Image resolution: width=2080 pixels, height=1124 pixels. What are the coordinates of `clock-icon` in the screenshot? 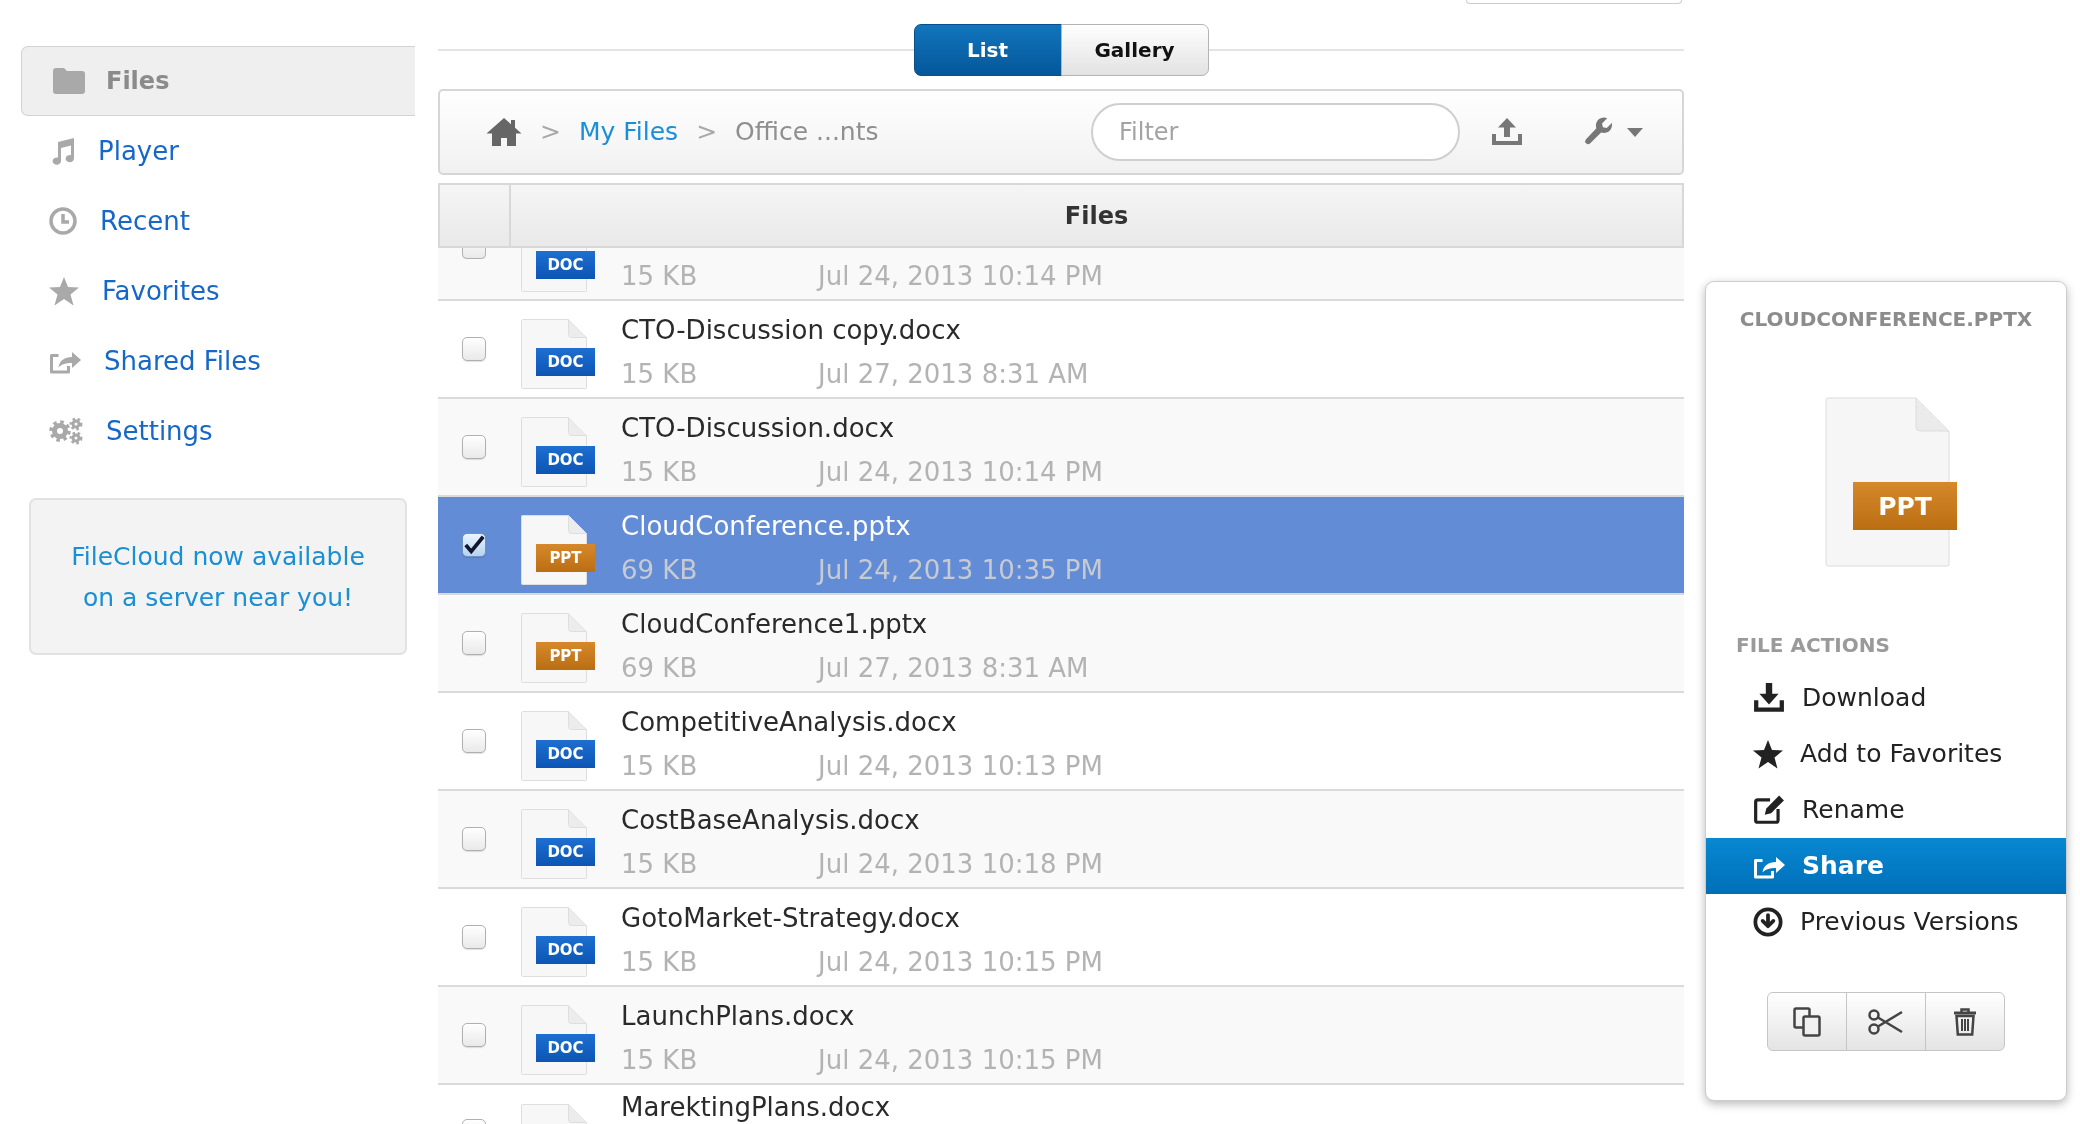 It's located at (63, 221).